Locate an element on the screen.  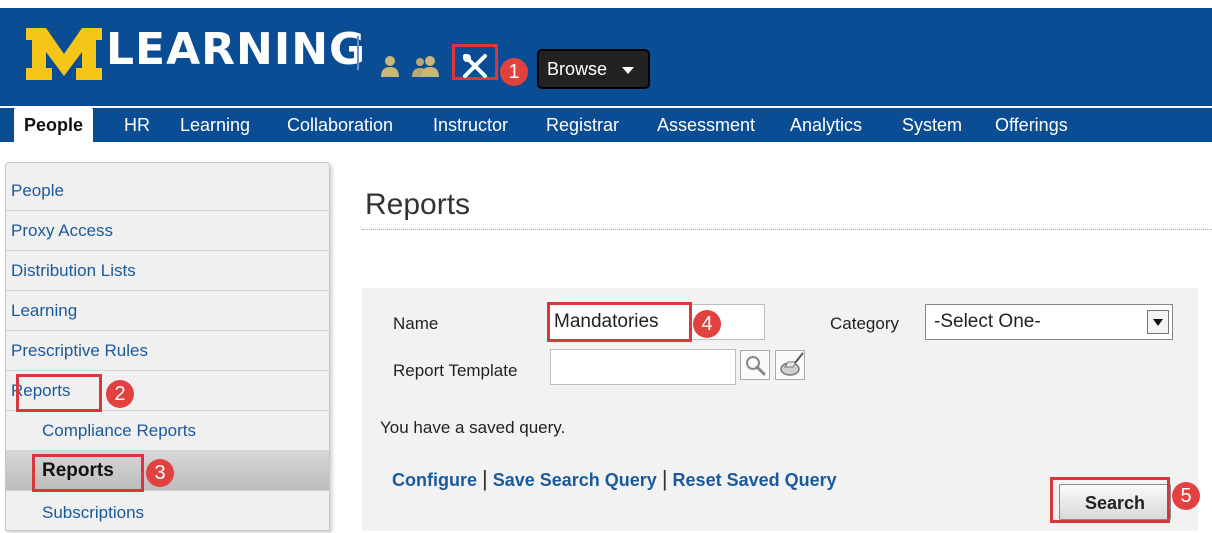
tab-registrar: Registrar is located at coordinates (582, 125).